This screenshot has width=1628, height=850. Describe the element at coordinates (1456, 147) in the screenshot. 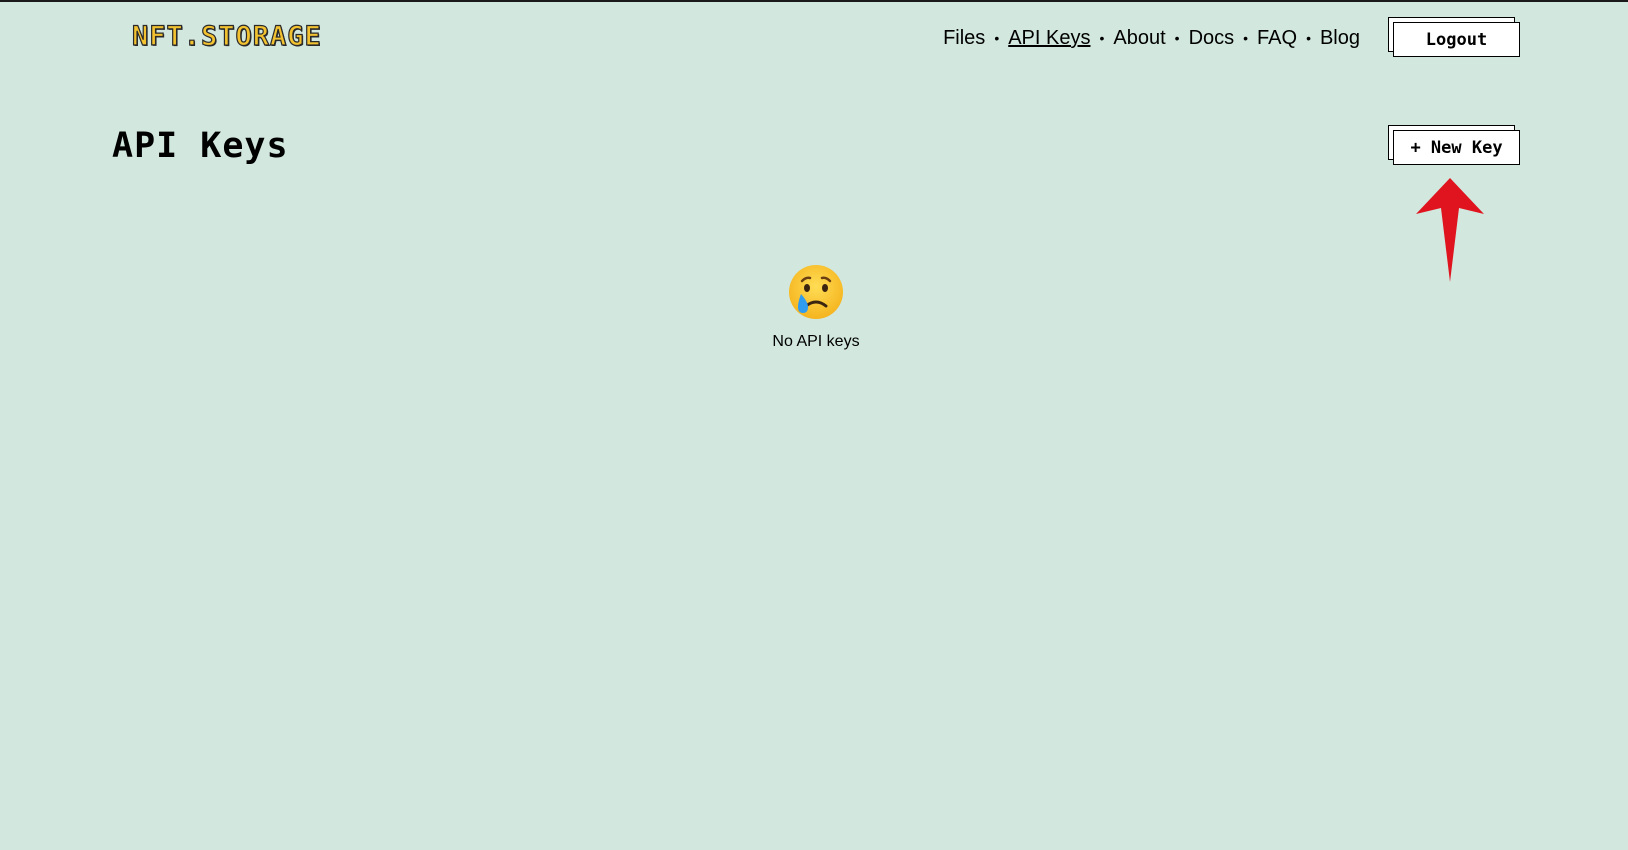

I see `new-key-button: + New Key` at that location.